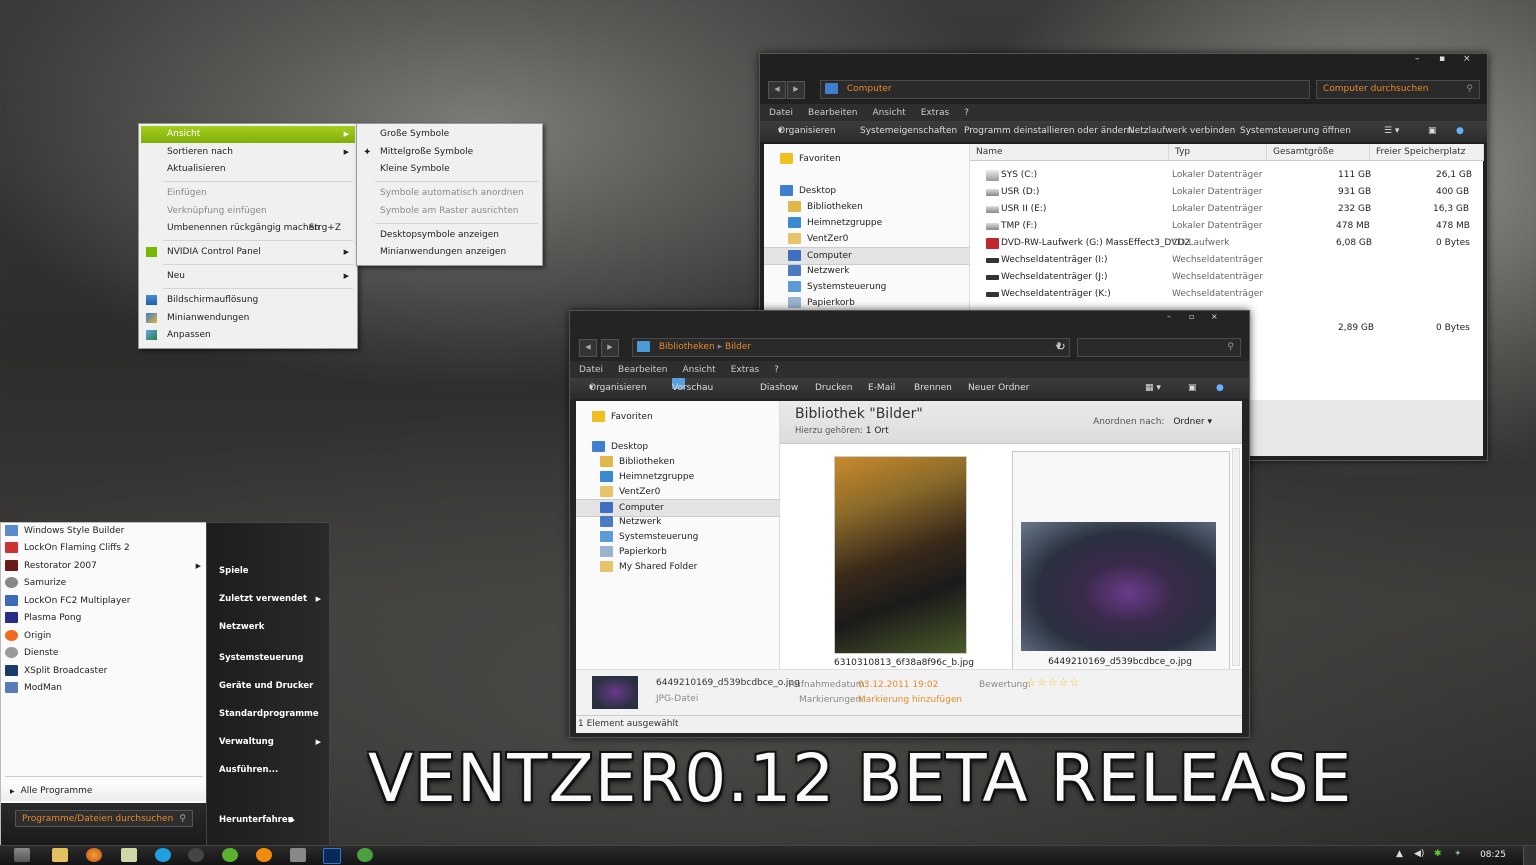 This screenshot has width=1536, height=865. What do you see at coordinates (677, 567) in the screenshot?
I see `nav-my-shared-folder: My Shared Folder` at bounding box center [677, 567].